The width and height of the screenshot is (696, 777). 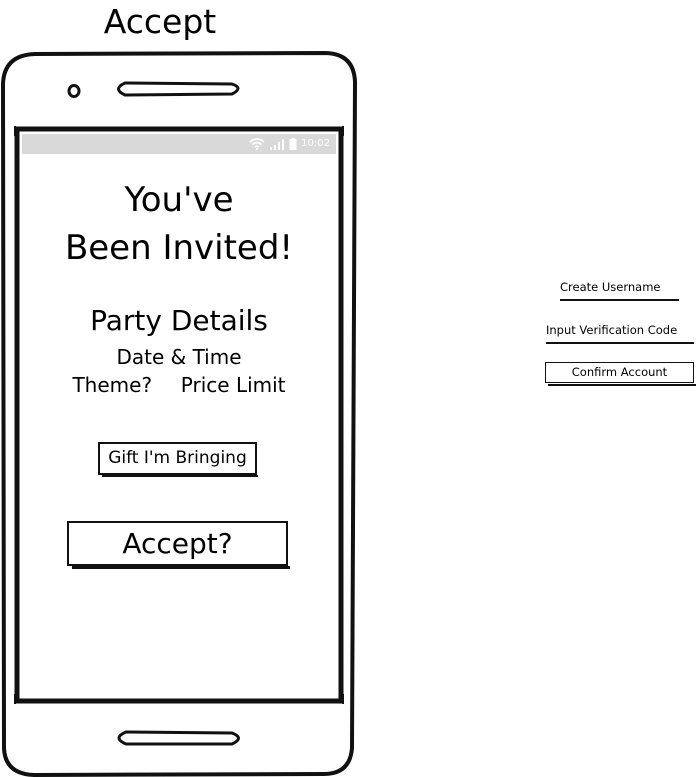 I want to click on create-username-field: Create Username, so click(x=622, y=287).